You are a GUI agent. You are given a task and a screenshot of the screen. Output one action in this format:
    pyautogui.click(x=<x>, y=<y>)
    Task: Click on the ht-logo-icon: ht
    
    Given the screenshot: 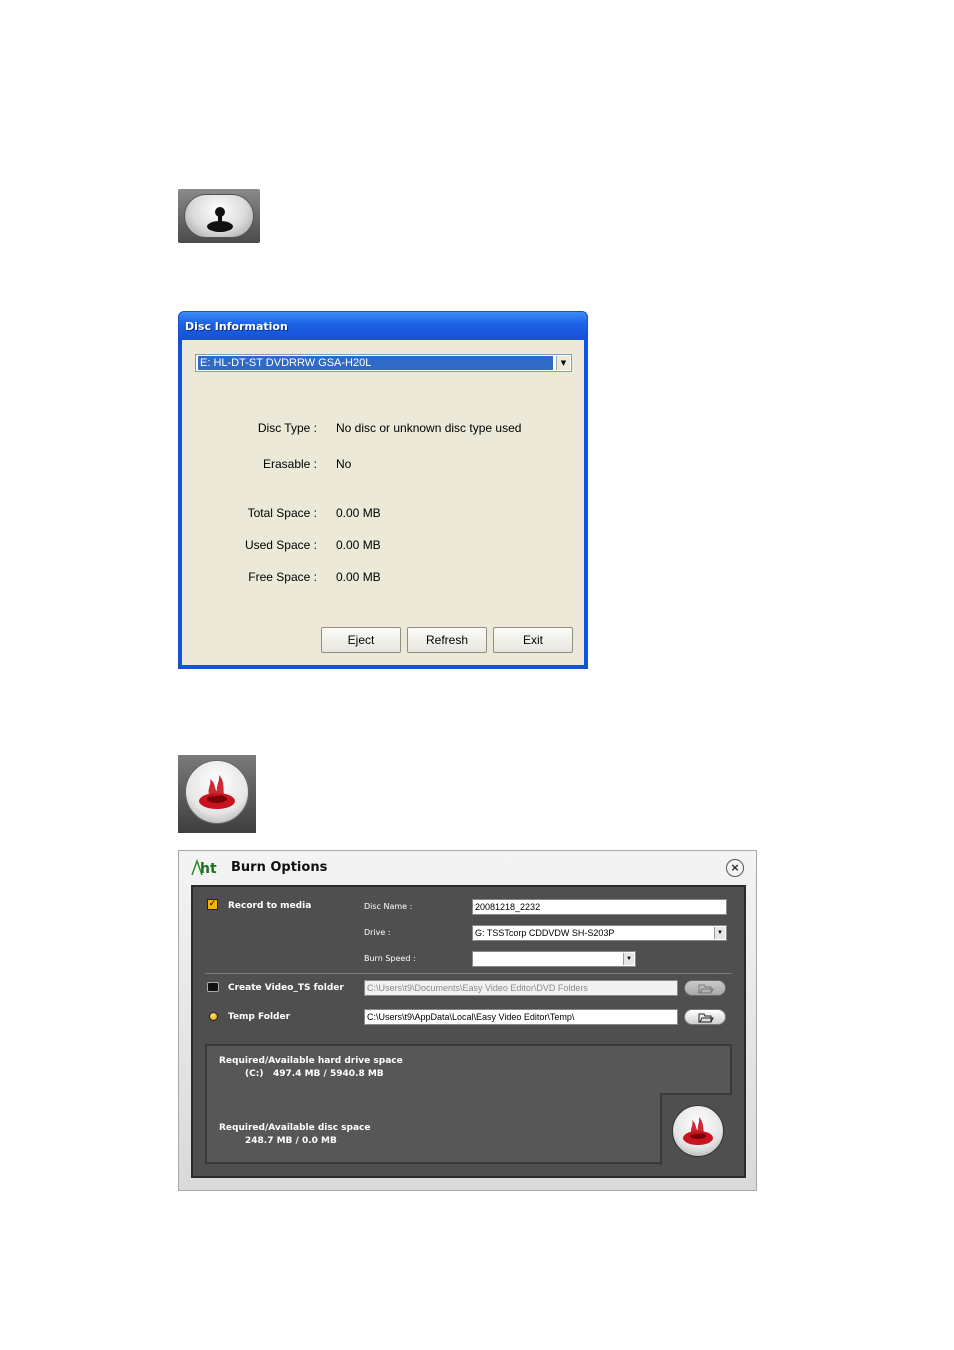 What is the action you would take?
    pyautogui.click(x=204, y=867)
    